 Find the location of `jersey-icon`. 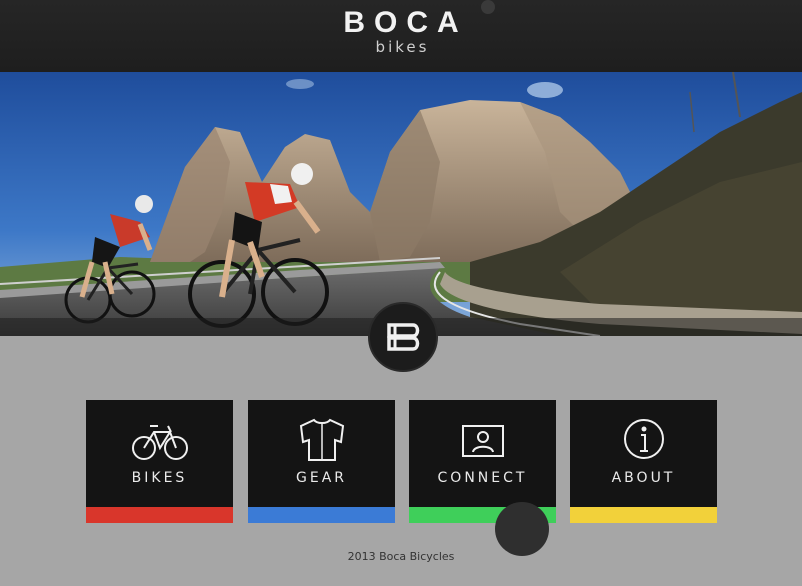

jersey-icon is located at coordinates (321, 440).